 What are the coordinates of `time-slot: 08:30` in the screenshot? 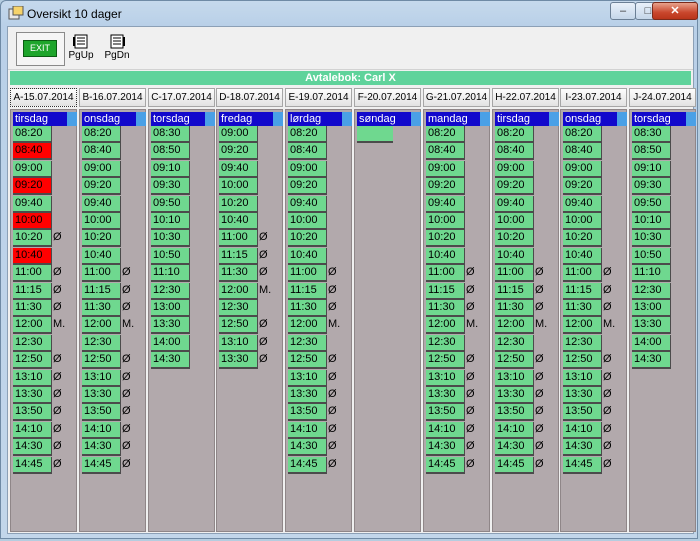 It's located at (651, 134).